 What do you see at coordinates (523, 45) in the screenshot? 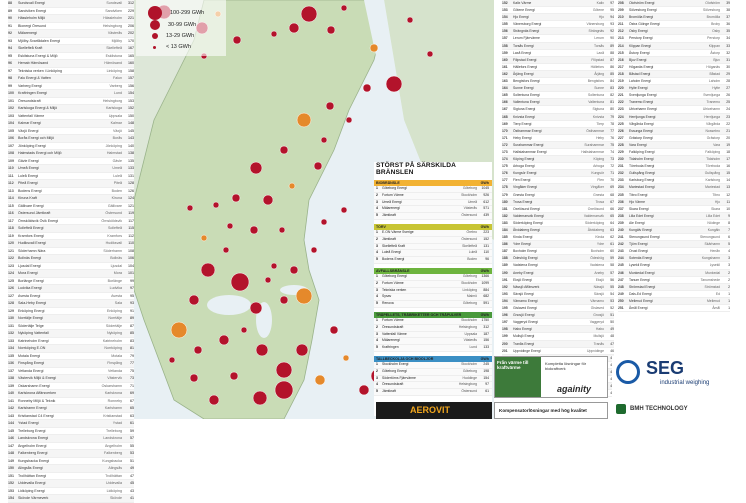
I see `cell-name: Torsås Energi` at bounding box center [523, 45].